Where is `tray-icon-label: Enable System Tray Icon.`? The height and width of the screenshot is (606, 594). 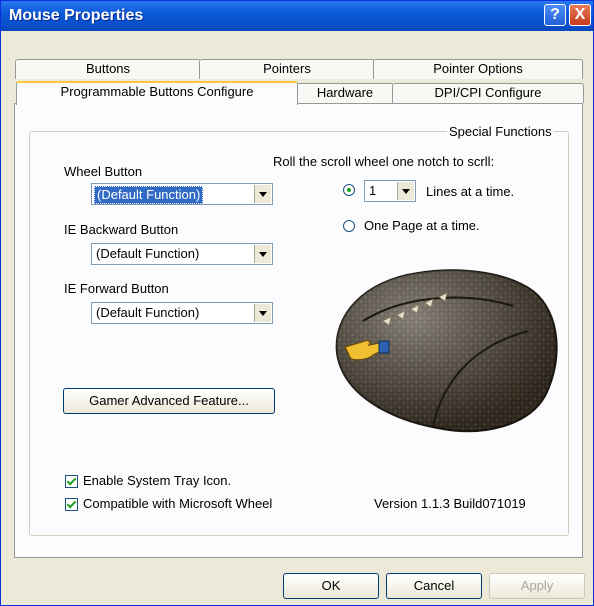
tray-icon-label: Enable System Tray Icon. is located at coordinates (157, 480).